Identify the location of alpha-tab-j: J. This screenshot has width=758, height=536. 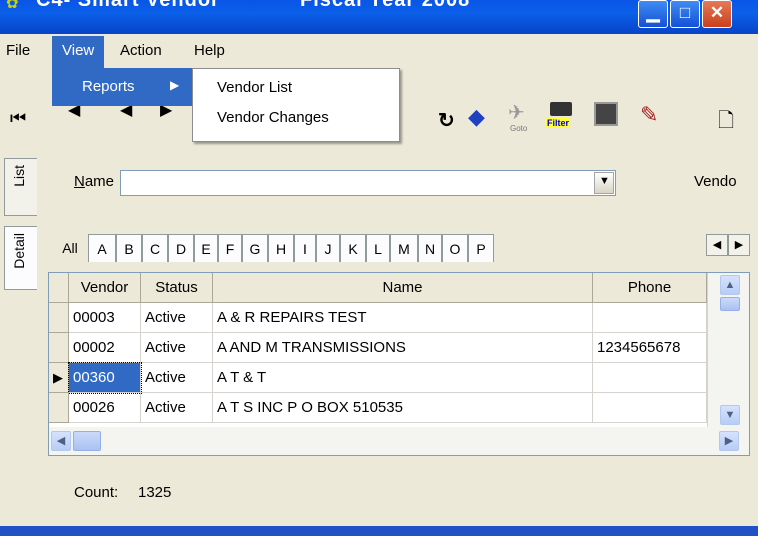
(328, 248).